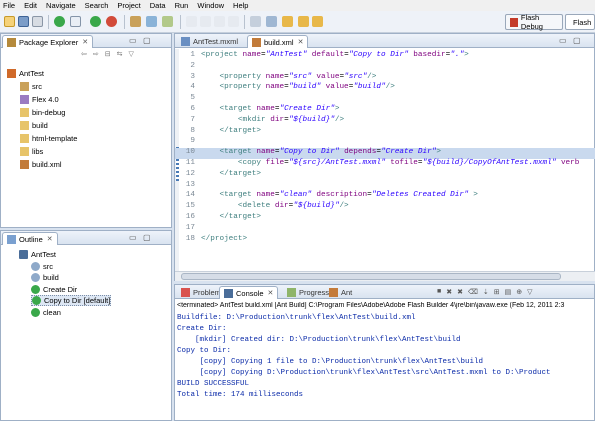 This screenshot has width=595, height=421. I want to click on code-line: 8 </target>, so click(385, 132).